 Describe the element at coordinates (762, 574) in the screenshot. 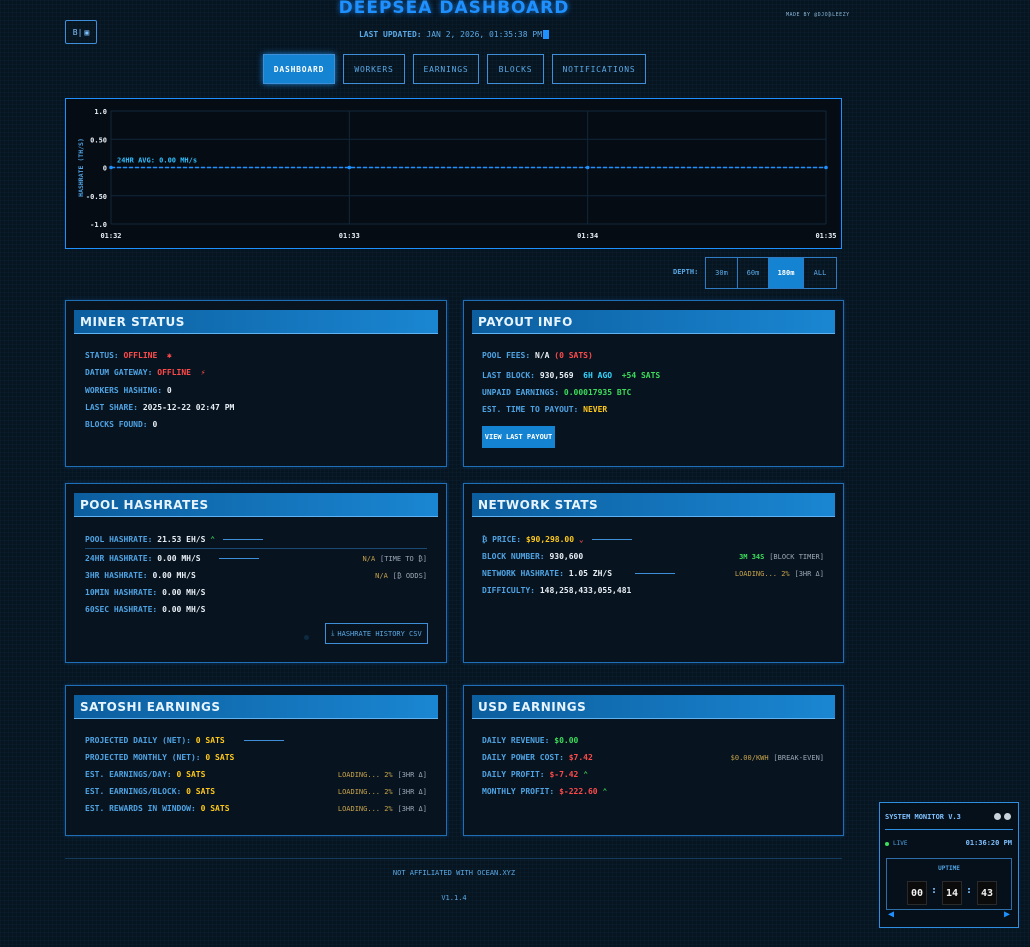

I see `network-loading: LOADING... 2%` at that location.